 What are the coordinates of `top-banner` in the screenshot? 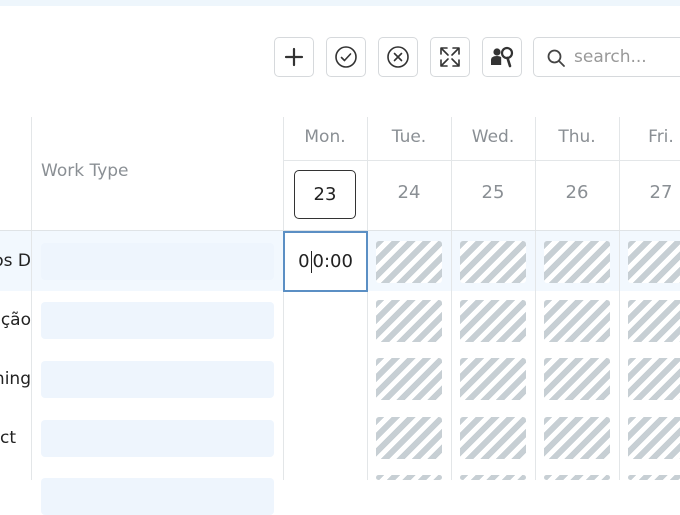 It's located at (340, 3).